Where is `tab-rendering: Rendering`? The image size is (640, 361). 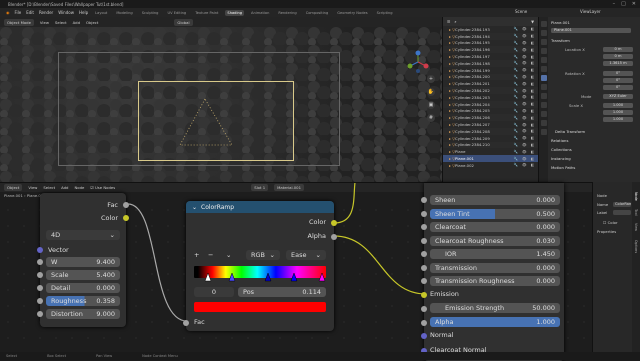 tab-rendering: Rendering is located at coordinates (287, 13).